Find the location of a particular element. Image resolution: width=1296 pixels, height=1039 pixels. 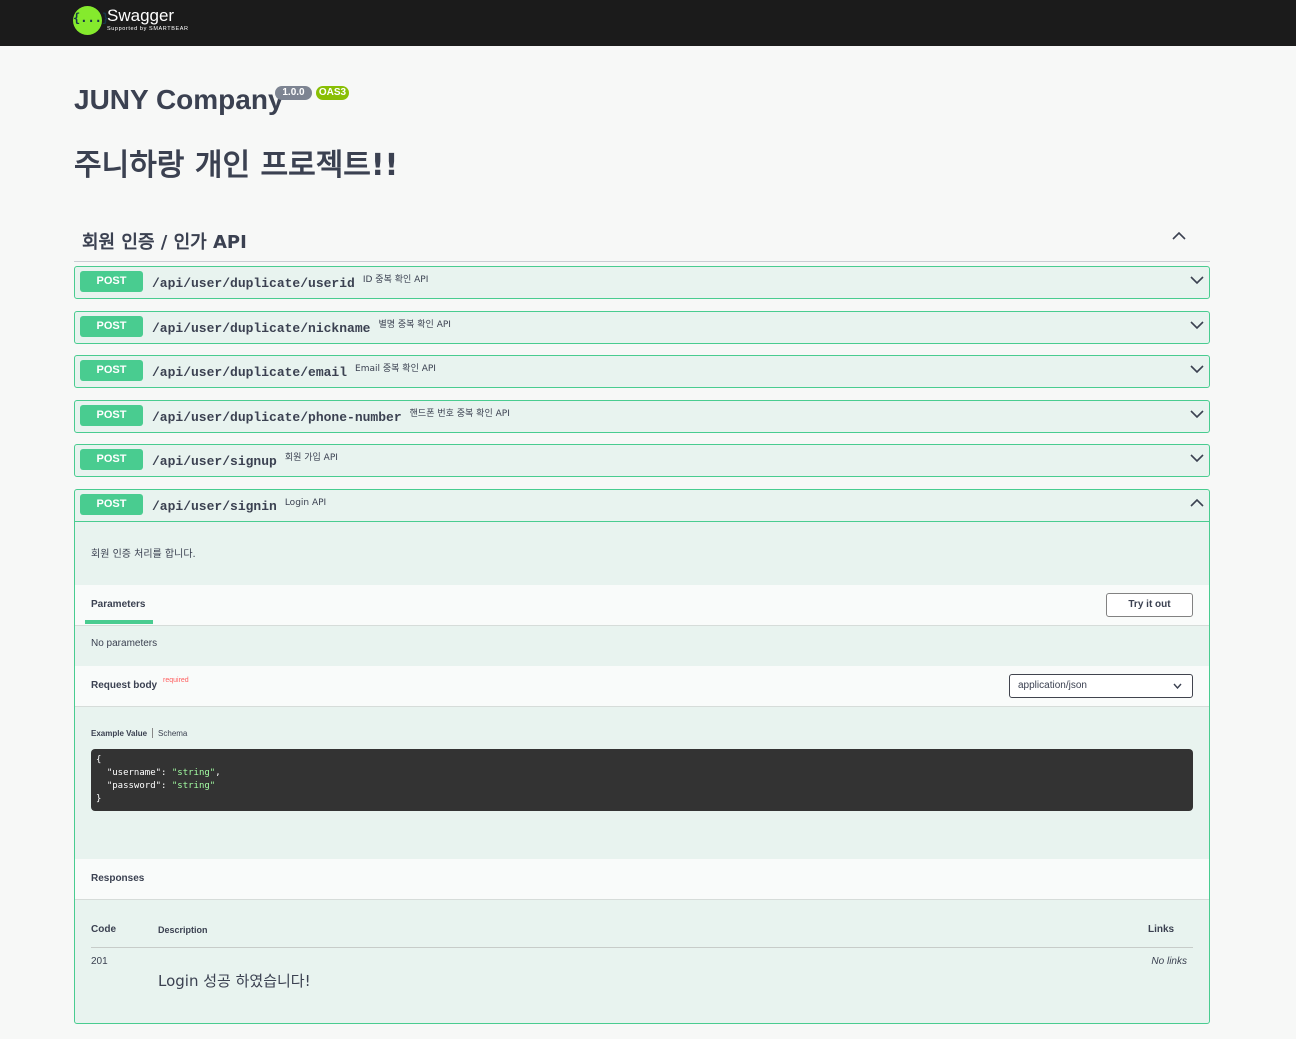

operation-path: /api/user/duplicate/email is located at coordinates (250, 372).